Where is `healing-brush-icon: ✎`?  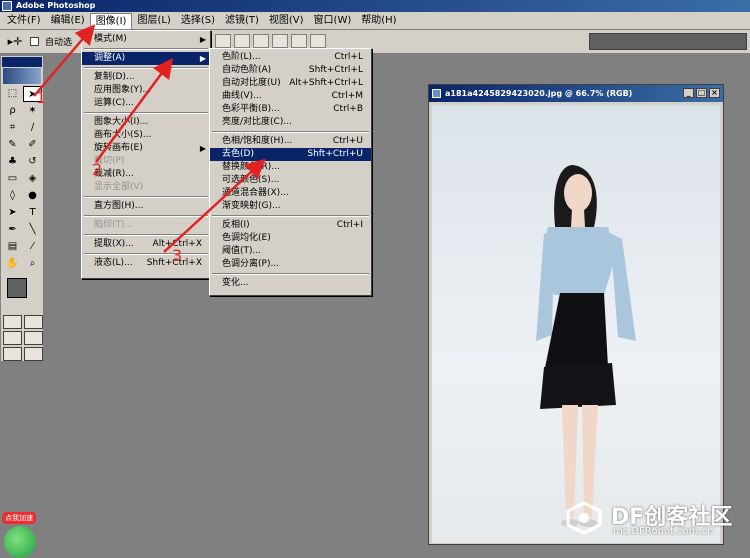 healing-brush-icon: ✎ is located at coordinates (12, 145).